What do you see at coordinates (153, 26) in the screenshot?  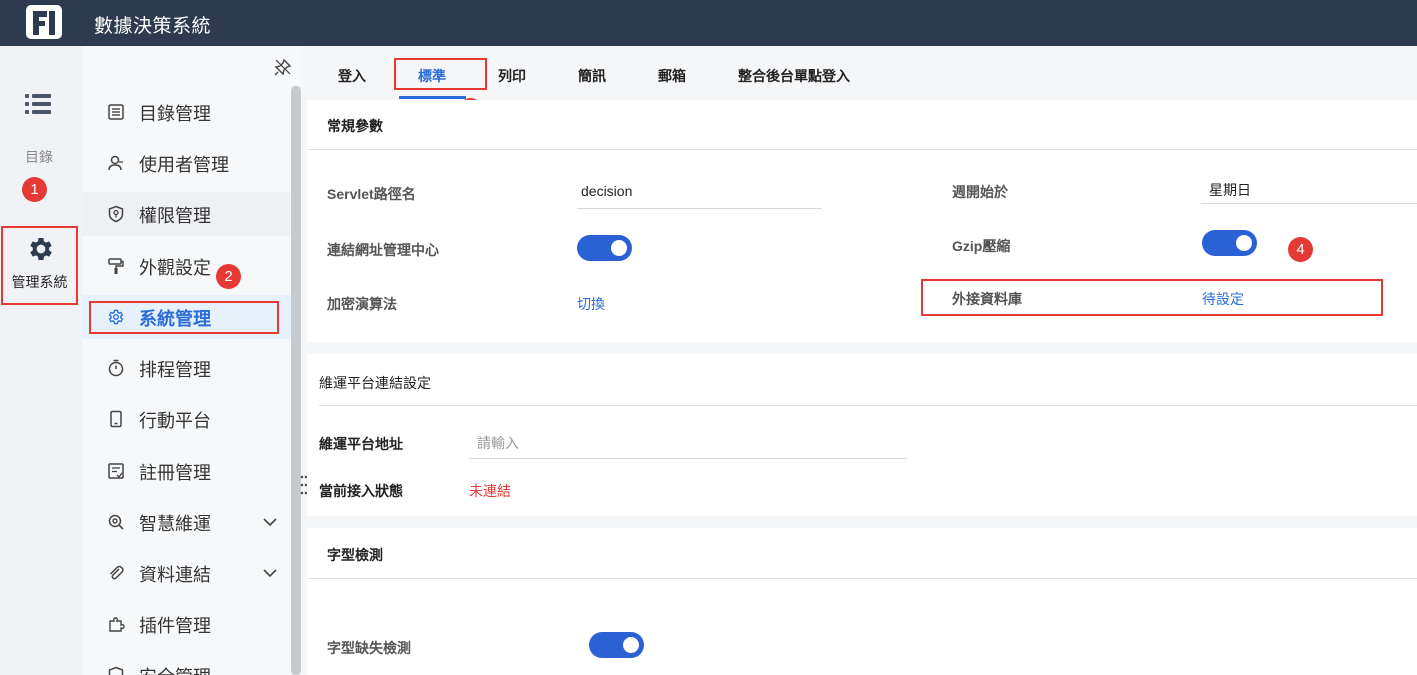 I see `app-title: 數據決策系統` at bounding box center [153, 26].